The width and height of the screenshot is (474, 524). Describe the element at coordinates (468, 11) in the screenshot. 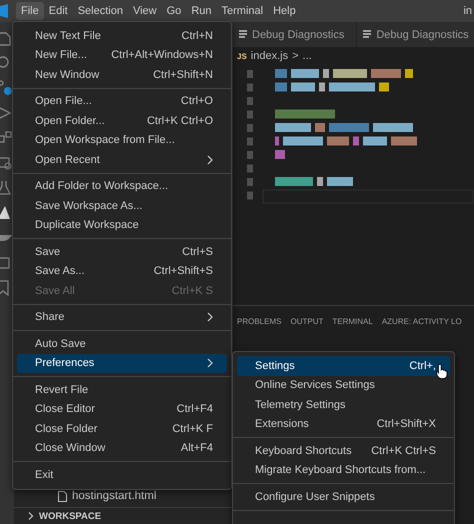

I see `window-title: in` at that location.